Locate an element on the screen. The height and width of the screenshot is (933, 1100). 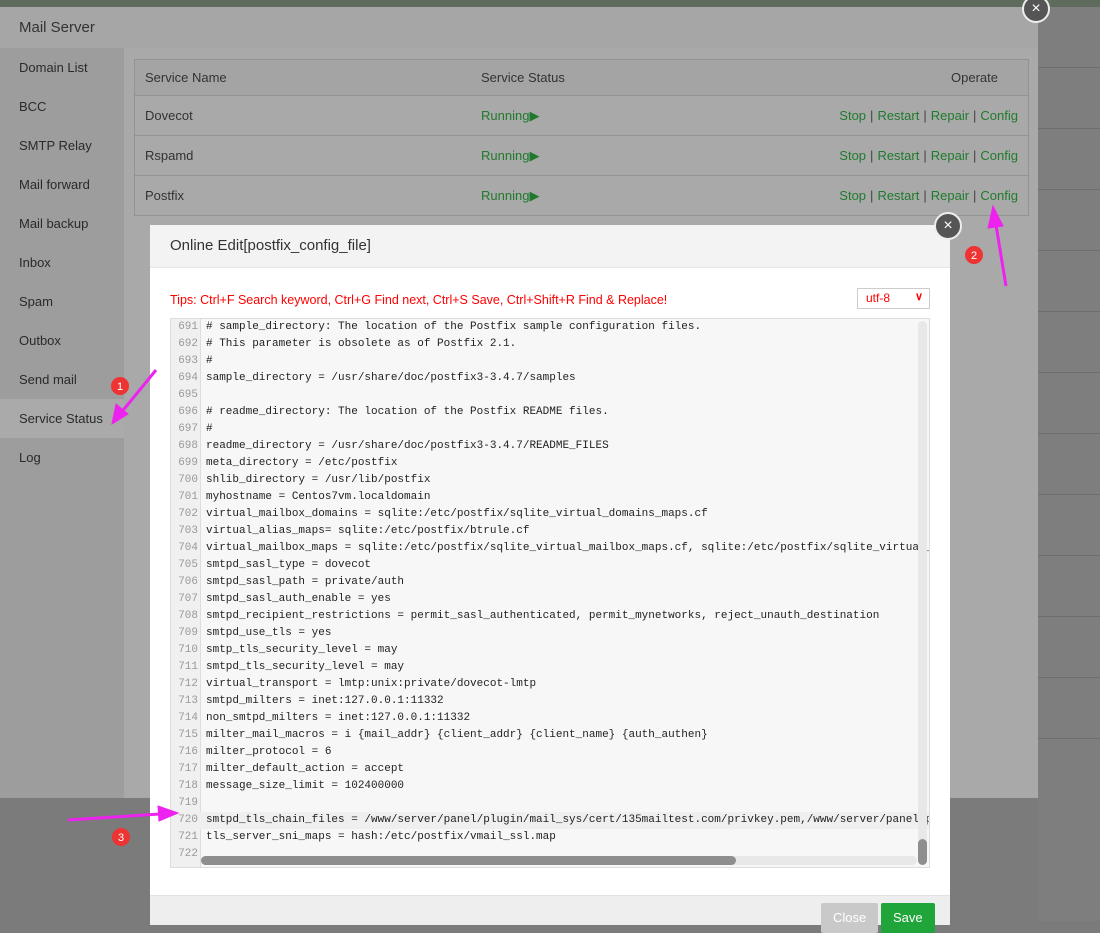
badge-2: 2 is located at coordinates (974, 256).